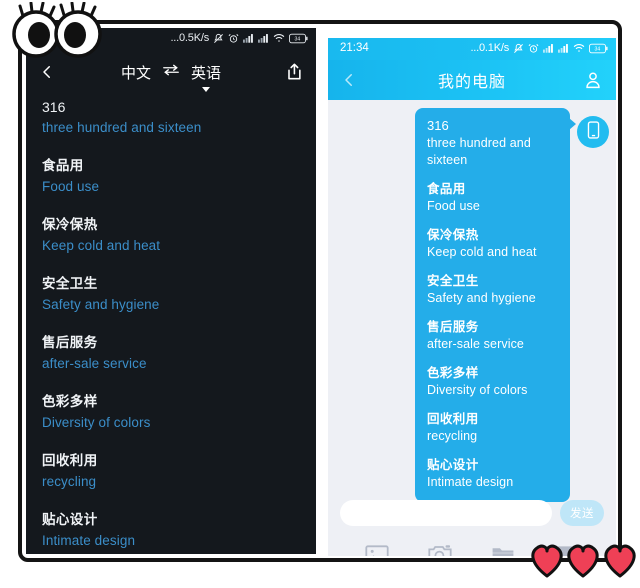 This screenshot has height=588, width=640. I want to click on right-header-bar: 我的电脑, so click(472, 80).